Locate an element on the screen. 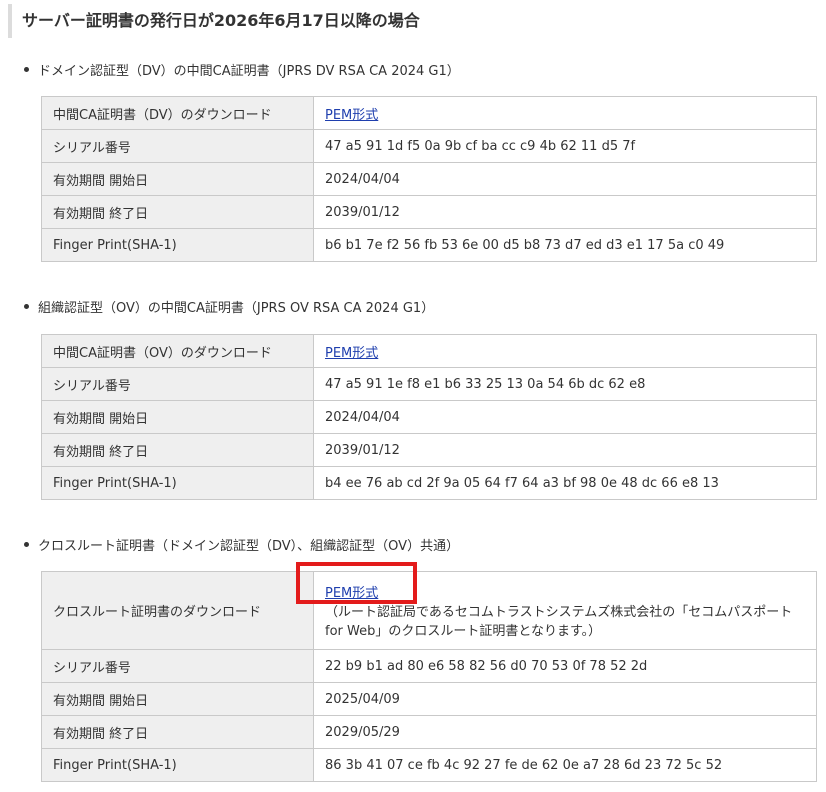 The image size is (826, 792). section-title-cross-root: クロスルート証明書（ドメイン認証型（DV）、組織認証型（OV）共通） is located at coordinates (241, 544).